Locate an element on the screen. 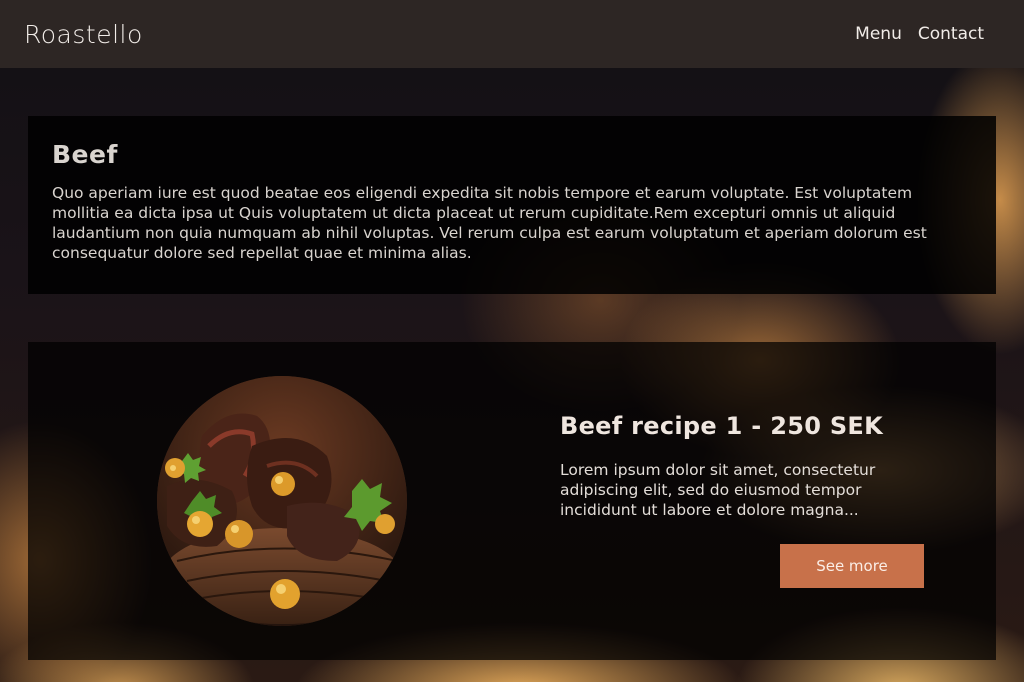  nav-link-contact: Contact is located at coordinates (951, 34).